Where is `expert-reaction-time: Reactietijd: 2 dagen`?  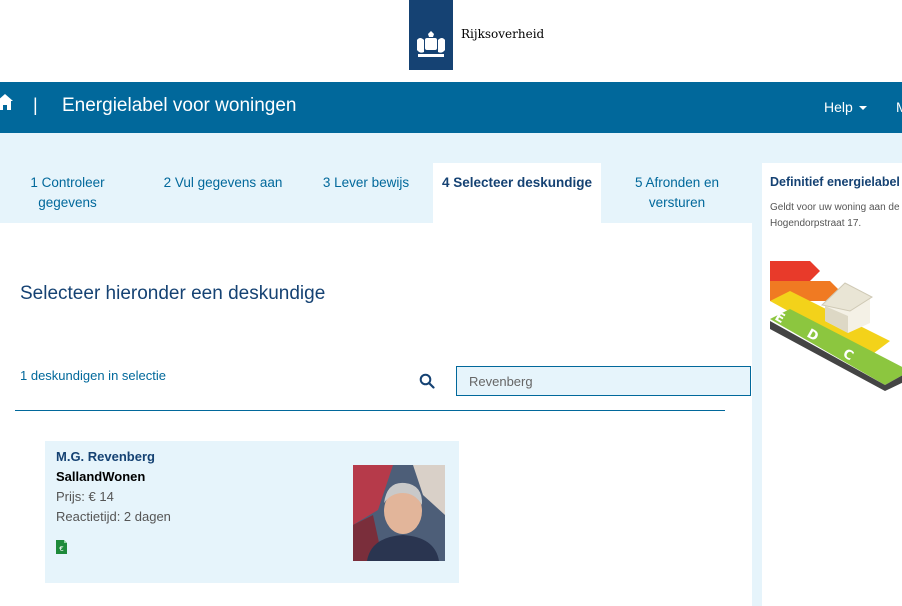
expert-reaction-time: Reactietijd: 2 dagen is located at coordinates (113, 516).